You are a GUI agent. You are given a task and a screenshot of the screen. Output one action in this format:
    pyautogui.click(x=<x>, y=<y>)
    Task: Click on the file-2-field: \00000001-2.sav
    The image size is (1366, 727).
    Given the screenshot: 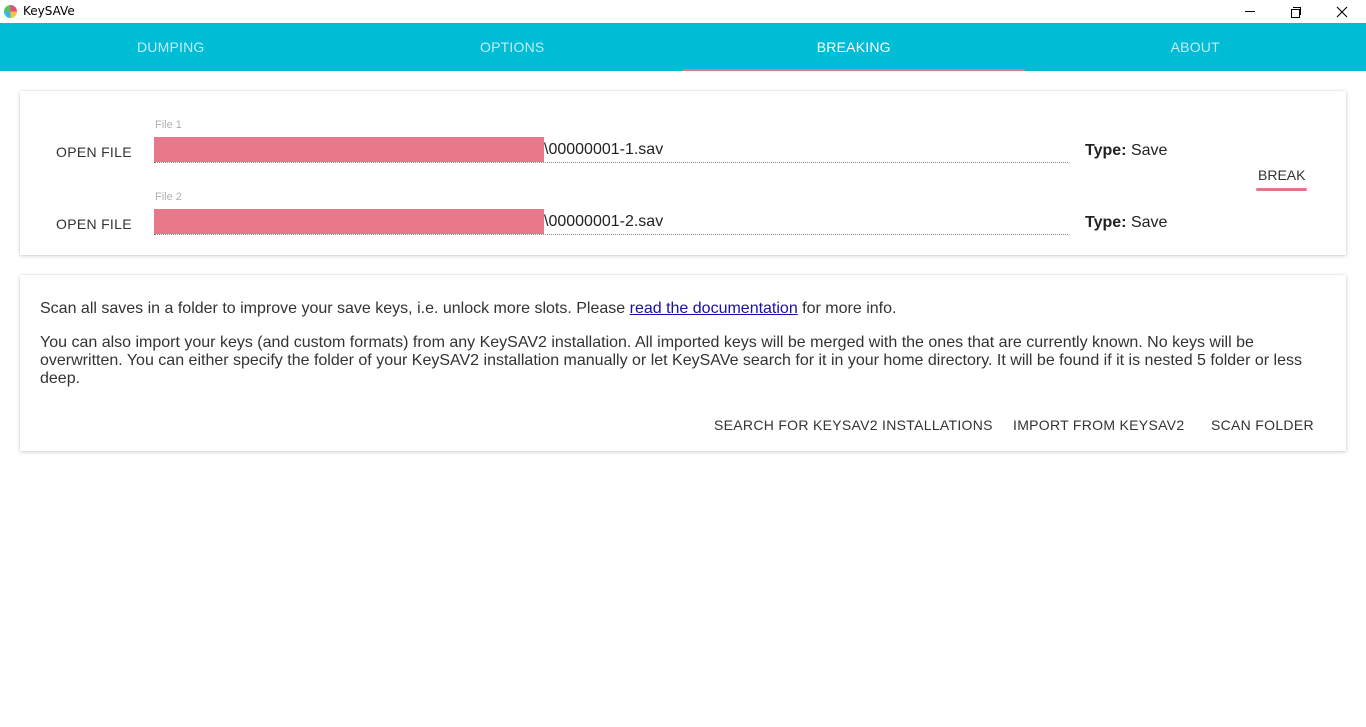 What is the action you would take?
    pyautogui.click(x=611, y=222)
    